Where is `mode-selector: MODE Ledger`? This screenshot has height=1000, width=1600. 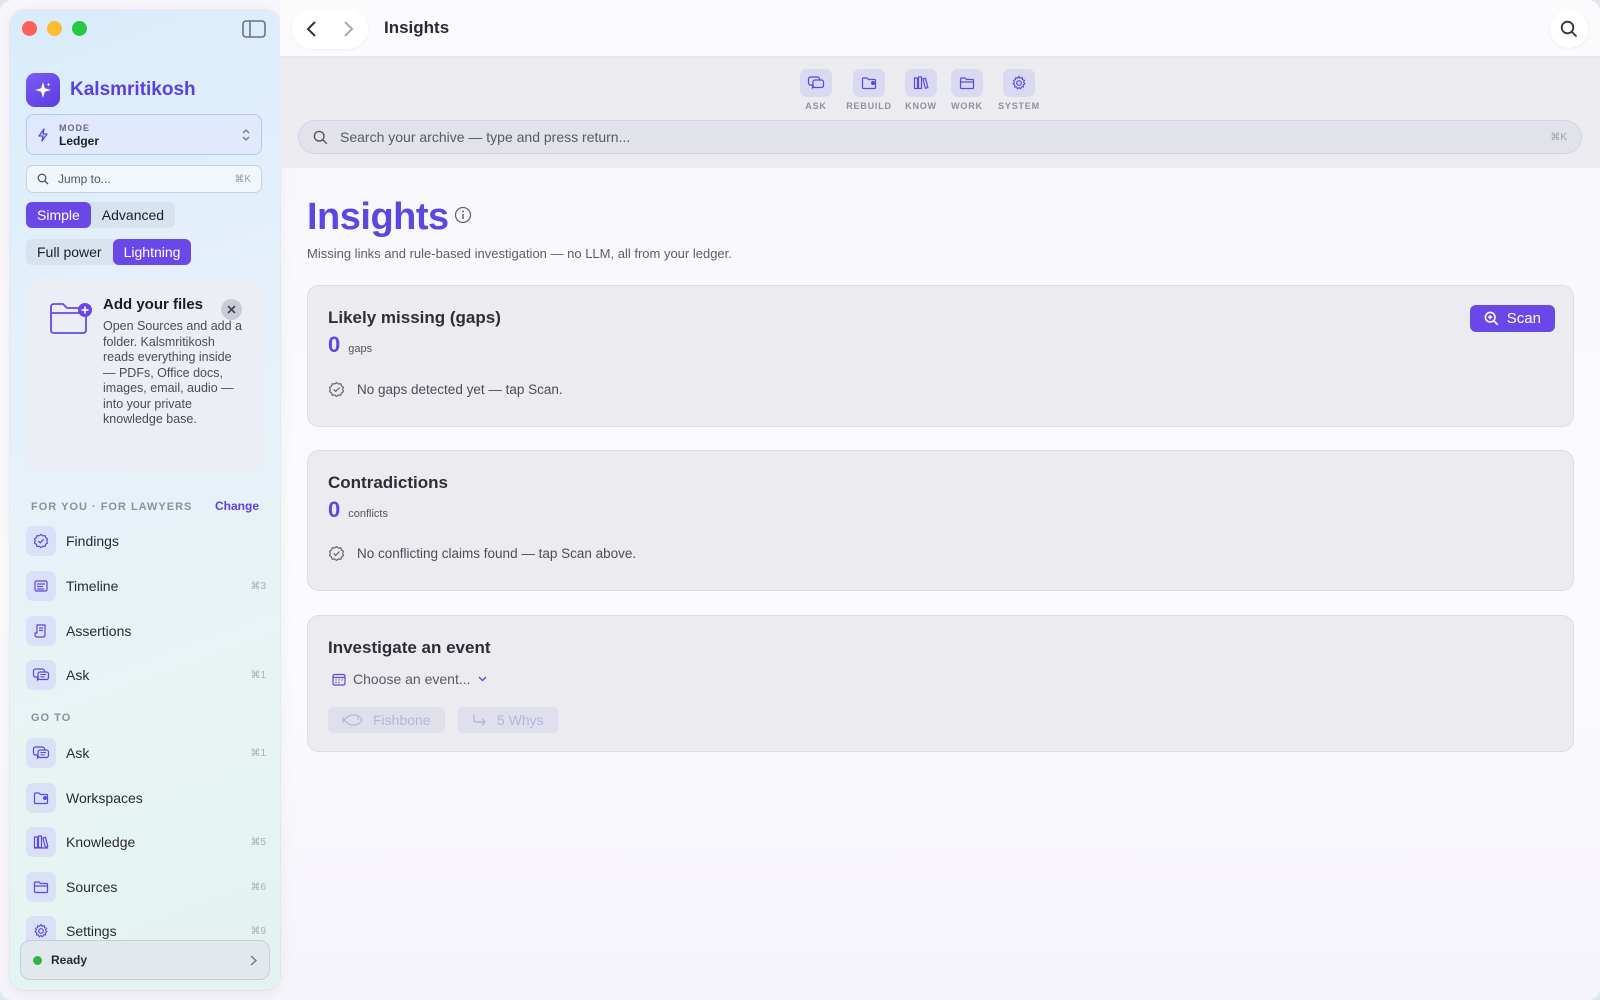 mode-selector: MODE Ledger is located at coordinates (144, 134).